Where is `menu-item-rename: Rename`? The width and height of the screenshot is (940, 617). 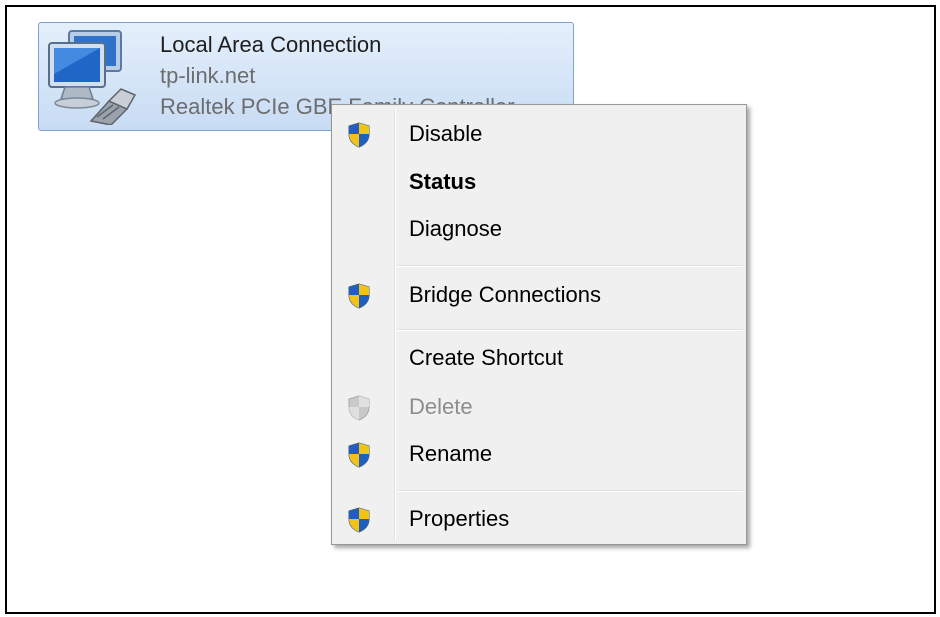
menu-item-rename: Rename is located at coordinates (539, 454).